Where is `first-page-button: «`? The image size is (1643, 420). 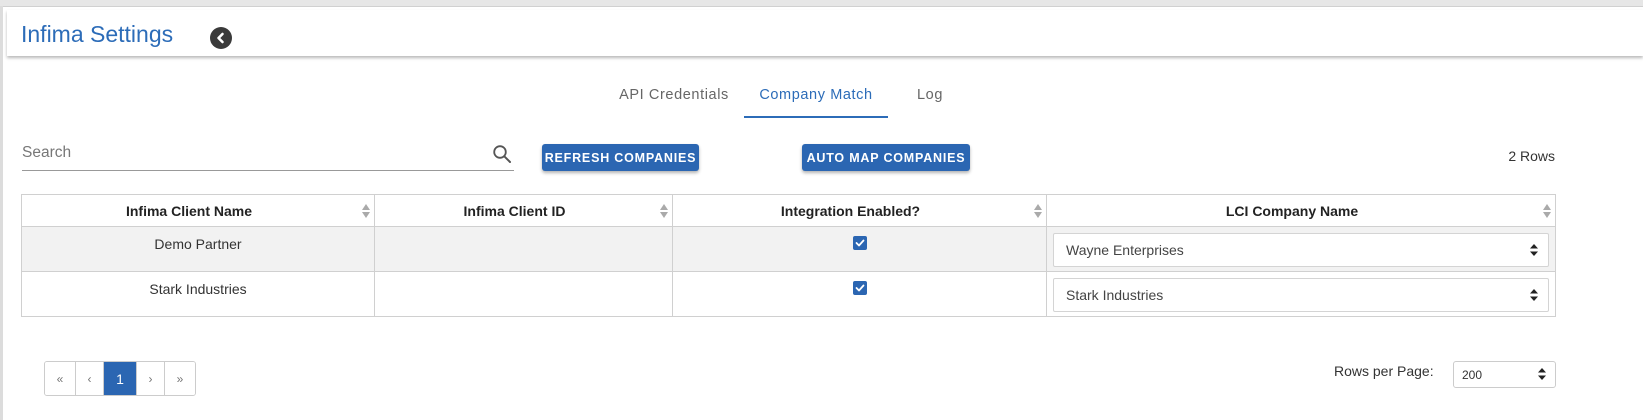 first-page-button: « is located at coordinates (60, 378).